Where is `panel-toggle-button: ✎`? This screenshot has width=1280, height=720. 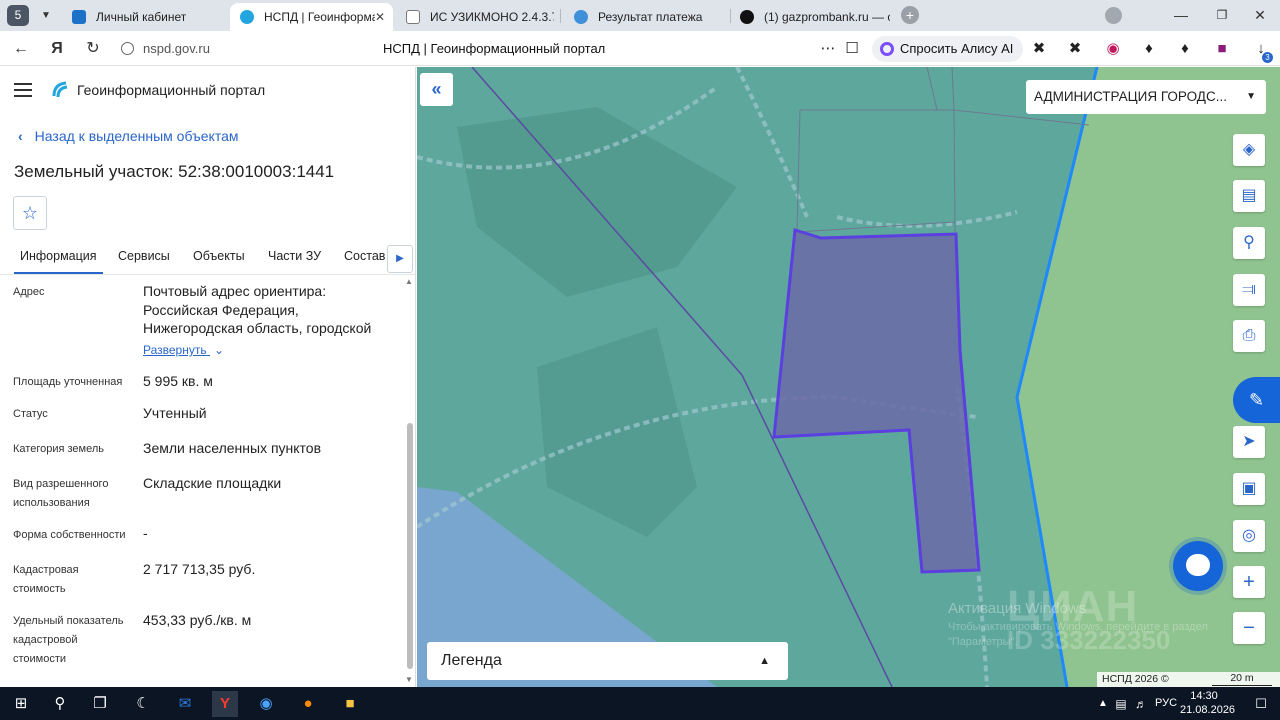
panel-toggle-button: ✎ is located at coordinates (1256, 400).